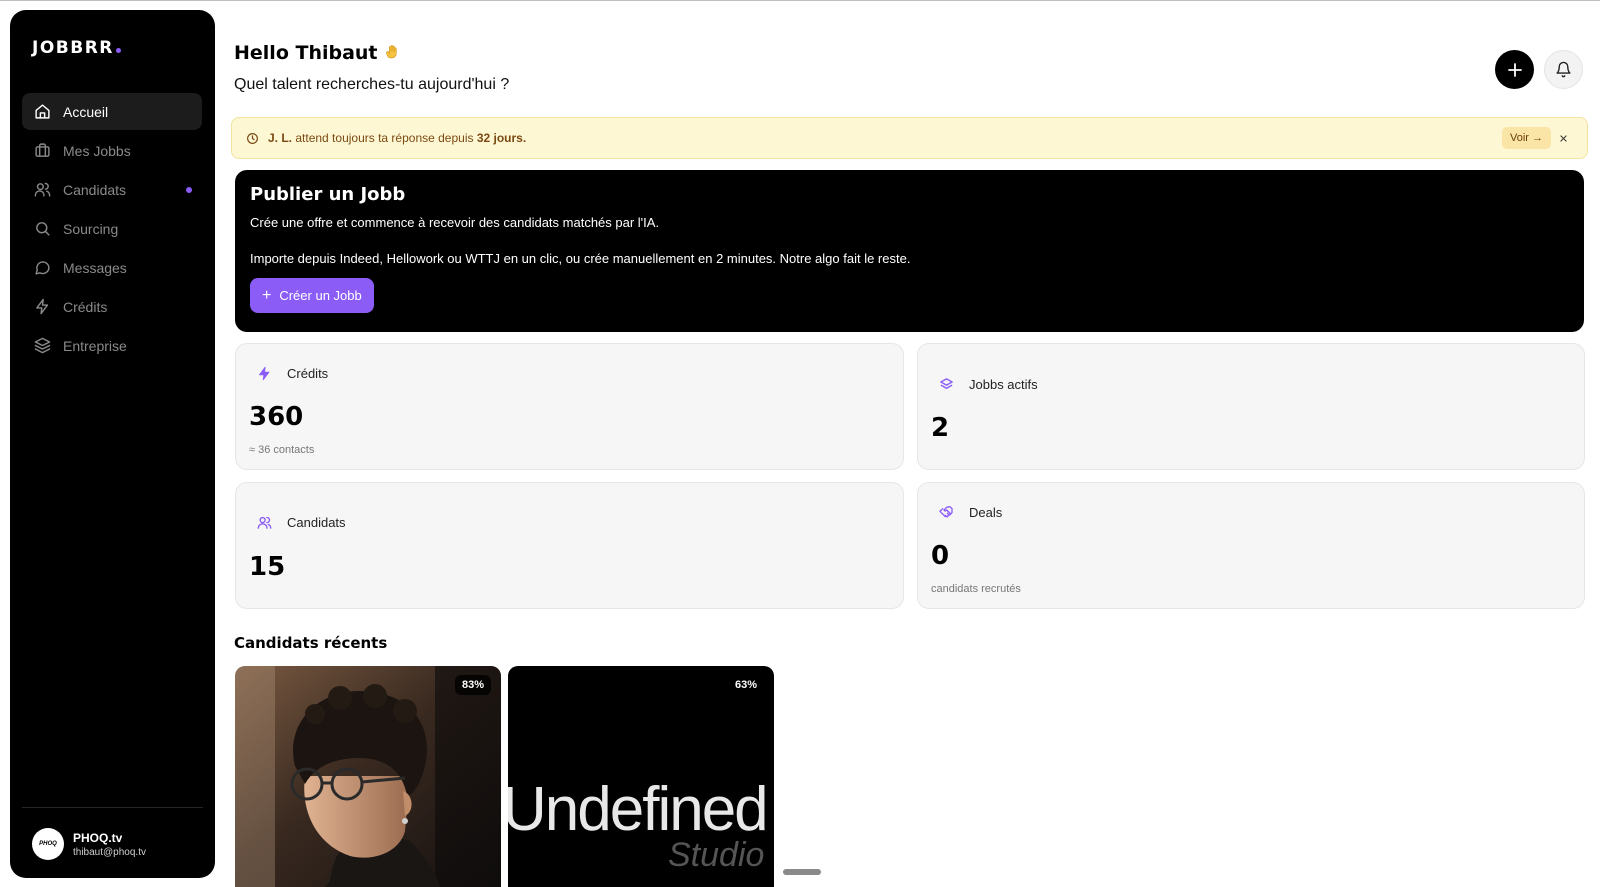 Image resolution: width=1600 pixels, height=887 pixels. I want to click on notification-dot, so click(189, 190).